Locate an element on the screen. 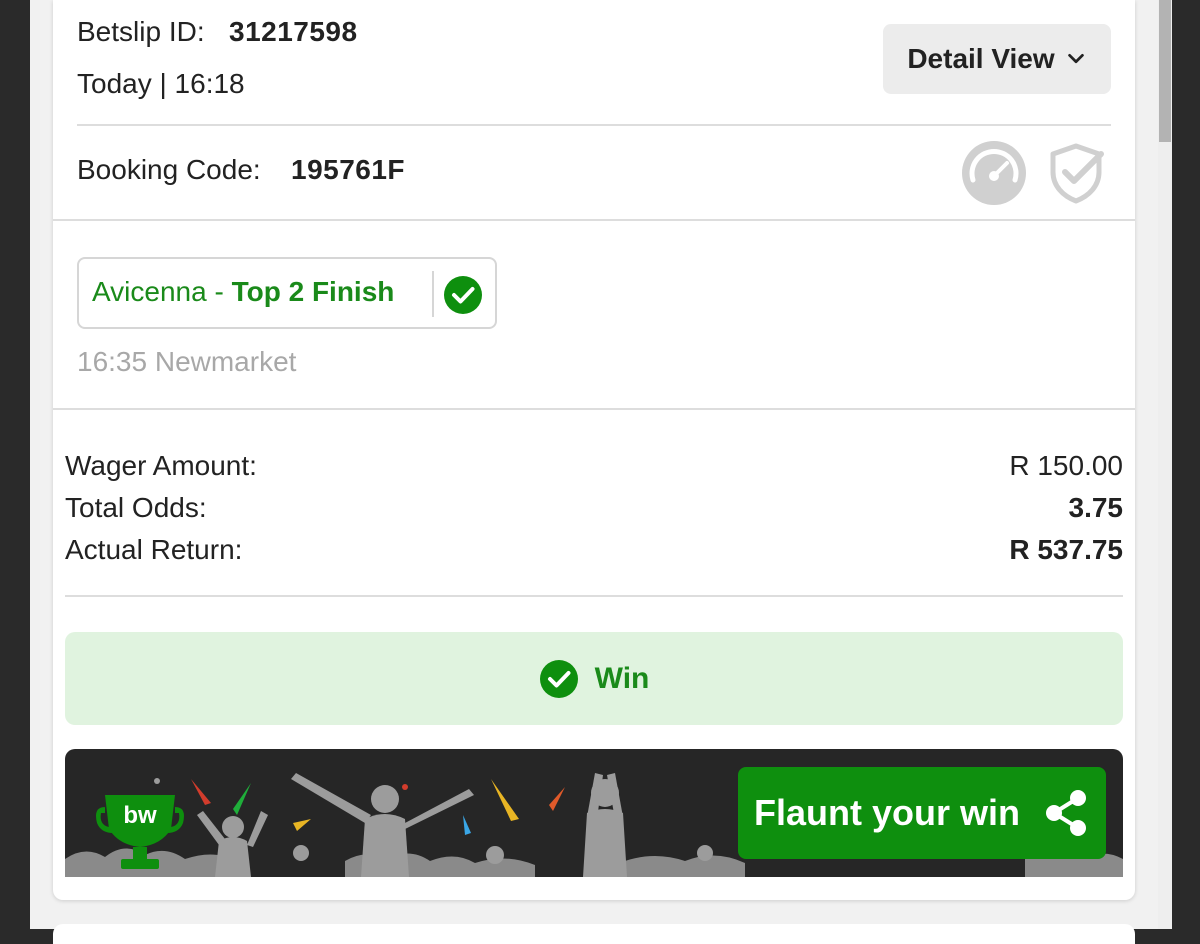 The image size is (1200, 944). betslip-datetime: Today | 16:18 is located at coordinates (161, 83).